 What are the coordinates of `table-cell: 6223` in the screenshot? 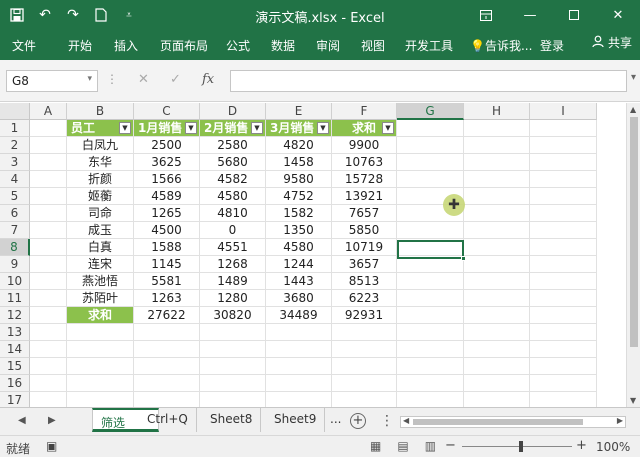 It's located at (364, 298).